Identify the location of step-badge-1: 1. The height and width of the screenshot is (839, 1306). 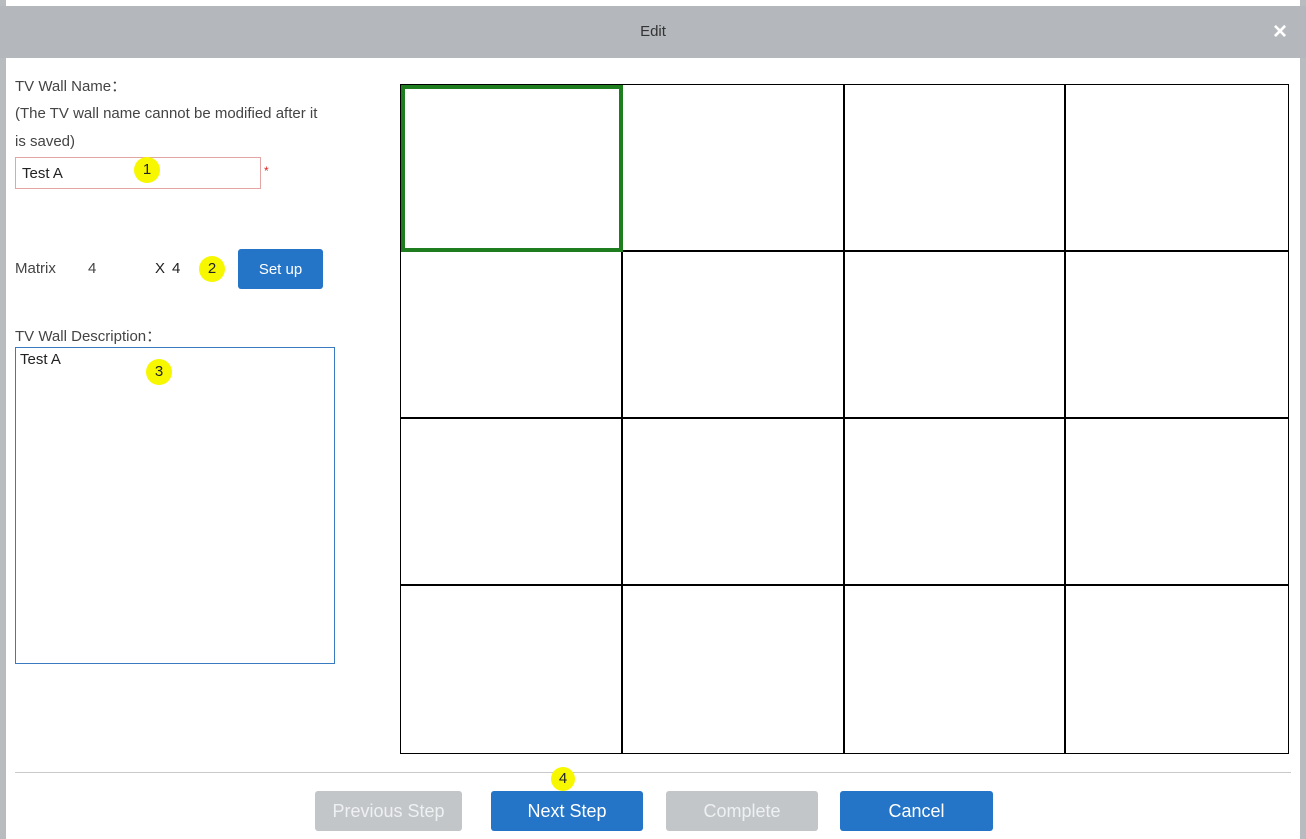
(147, 170).